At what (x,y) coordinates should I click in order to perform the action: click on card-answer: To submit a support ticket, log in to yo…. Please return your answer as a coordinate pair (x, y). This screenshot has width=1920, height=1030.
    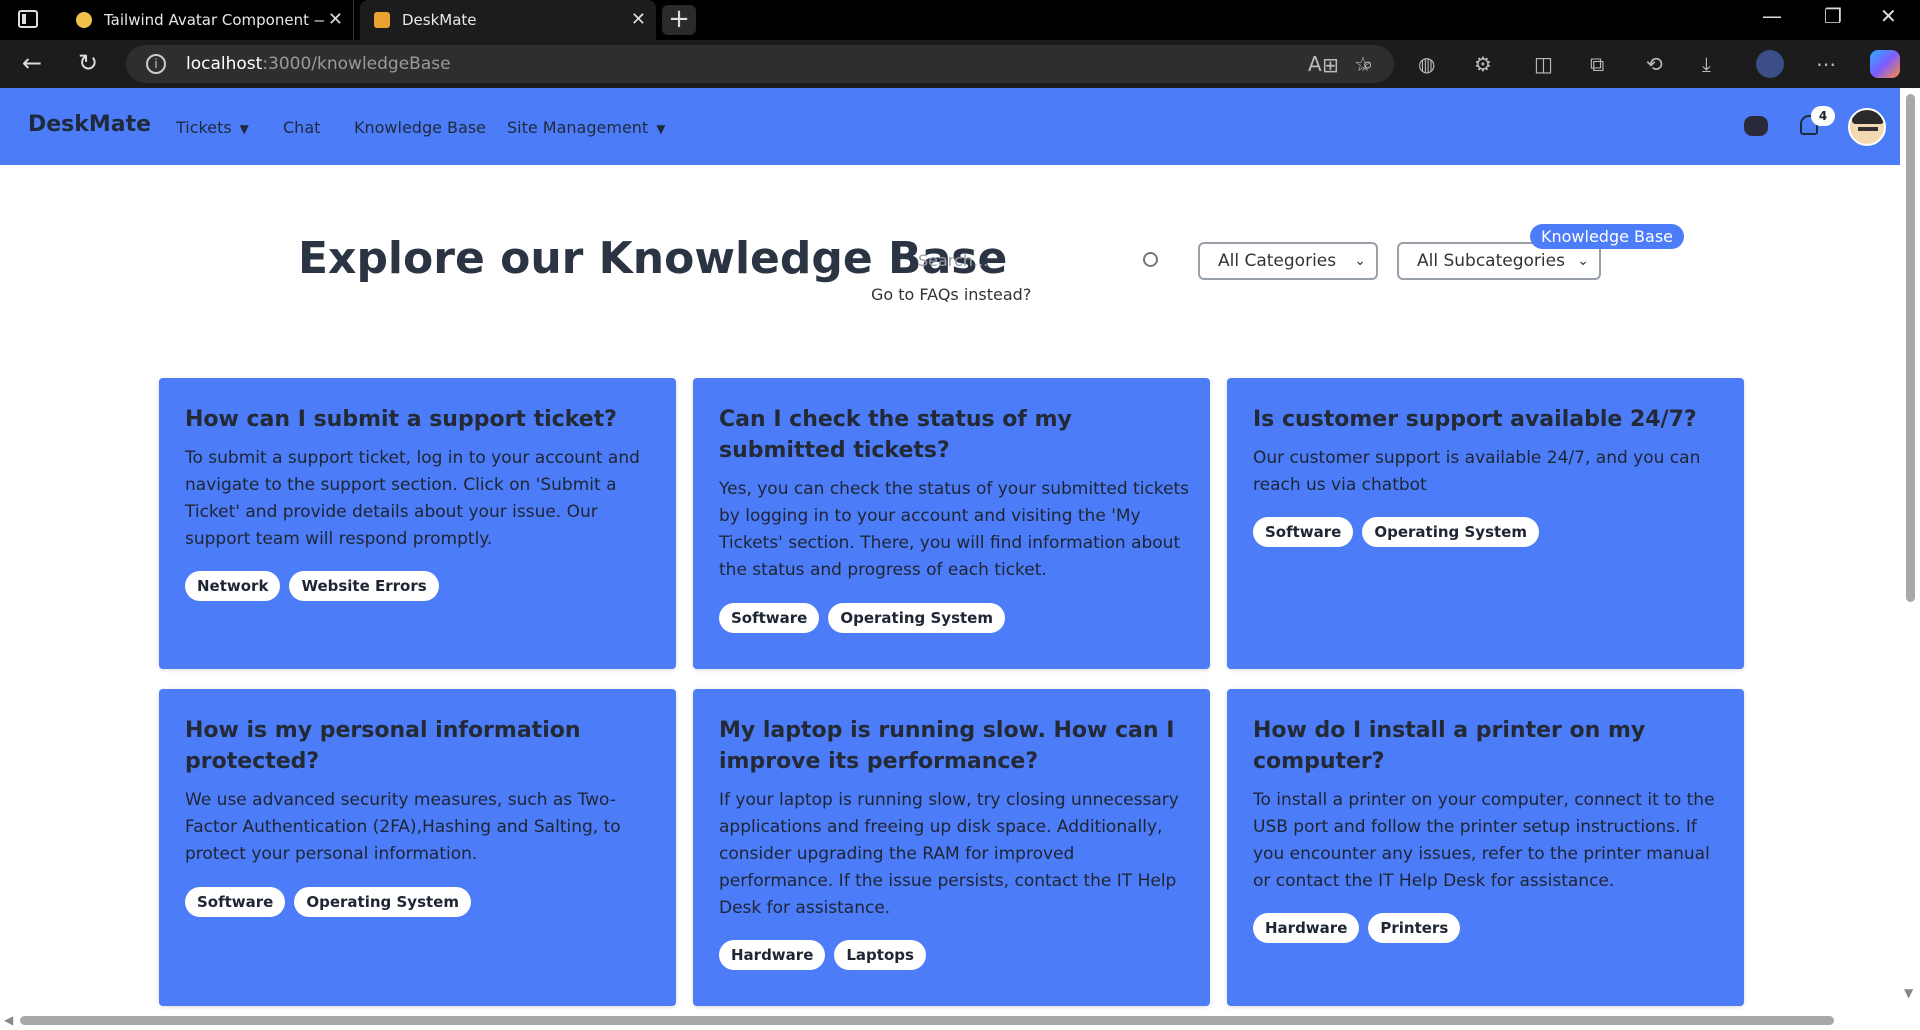
    Looking at the image, I should click on (412, 498).